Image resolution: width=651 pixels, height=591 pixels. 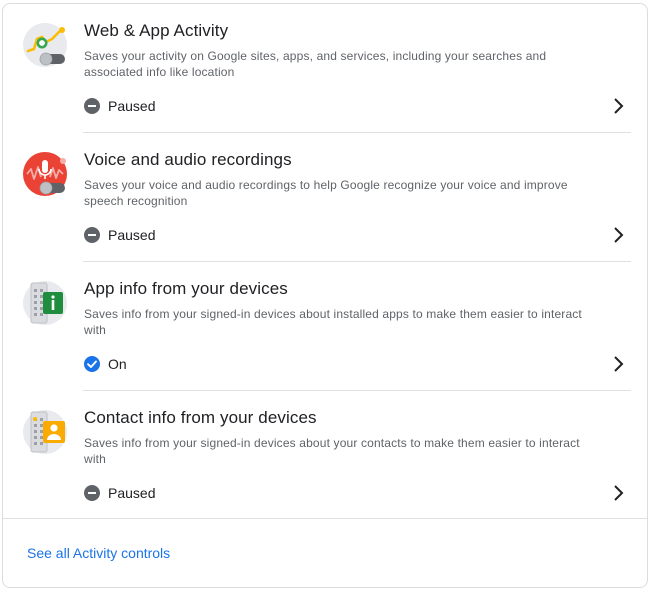 I want to click on check-circle-icon, so click(x=92, y=364).